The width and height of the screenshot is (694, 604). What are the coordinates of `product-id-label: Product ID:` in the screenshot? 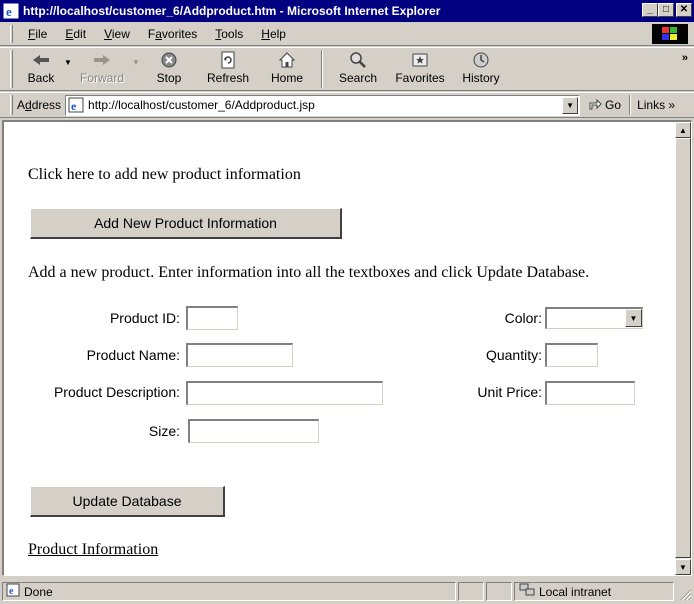 It's located at (144, 318).